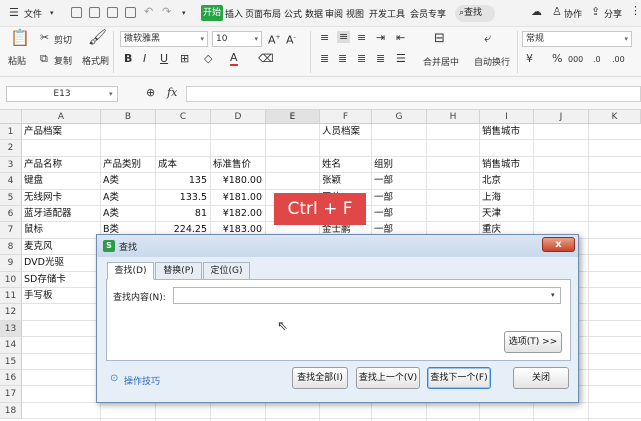  What do you see at coordinates (344, 37) in the screenshot?
I see `align-middle-icon: ≡` at bounding box center [344, 37].